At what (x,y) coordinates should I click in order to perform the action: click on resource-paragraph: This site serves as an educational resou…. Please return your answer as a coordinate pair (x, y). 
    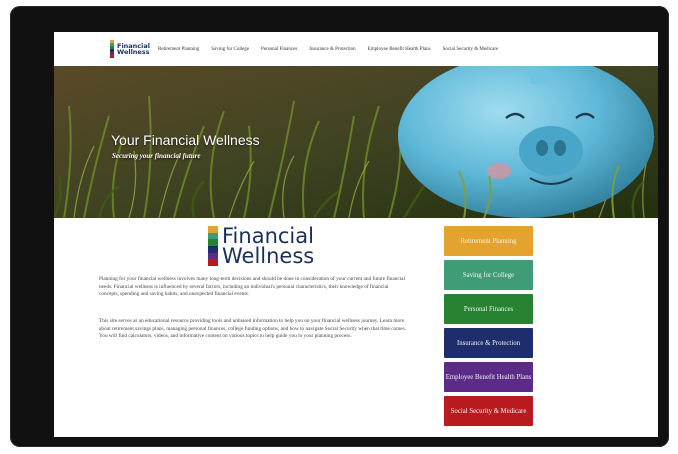
    Looking at the image, I should click on (252, 329).